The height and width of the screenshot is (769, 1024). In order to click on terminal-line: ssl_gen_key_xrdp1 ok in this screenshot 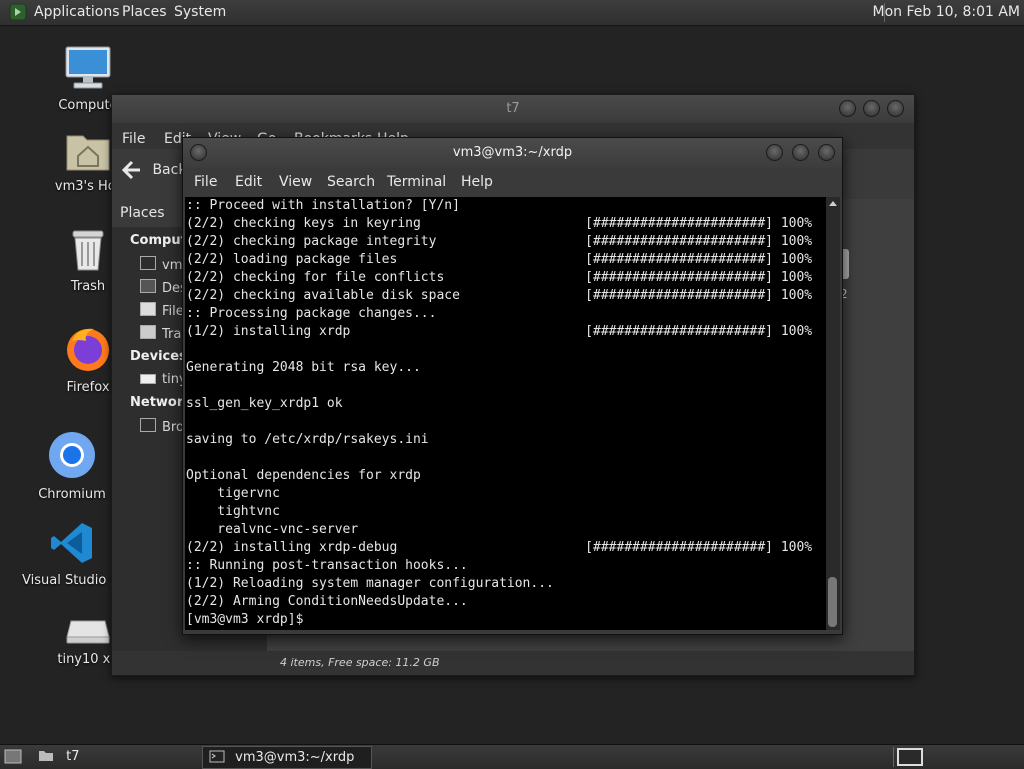, I will do `click(264, 403)`.